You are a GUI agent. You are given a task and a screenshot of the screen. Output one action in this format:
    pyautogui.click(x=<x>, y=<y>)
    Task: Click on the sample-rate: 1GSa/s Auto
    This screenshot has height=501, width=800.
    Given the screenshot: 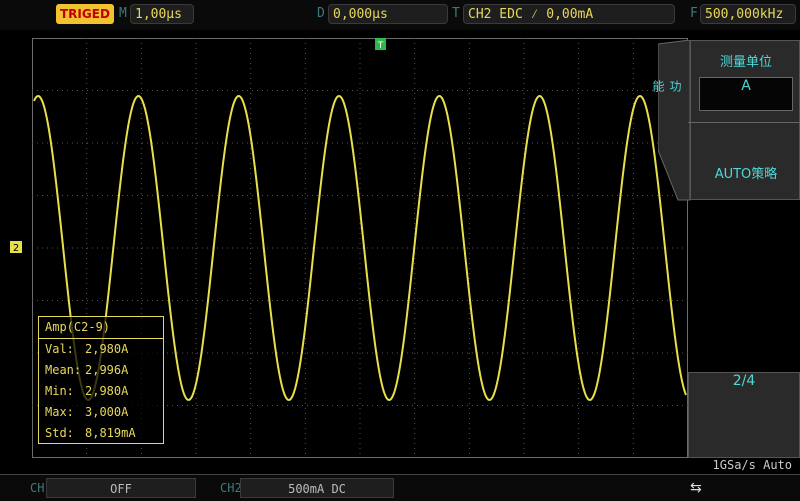 What is the action you would take?
    pyautogui.click(x=752, y=465)
    